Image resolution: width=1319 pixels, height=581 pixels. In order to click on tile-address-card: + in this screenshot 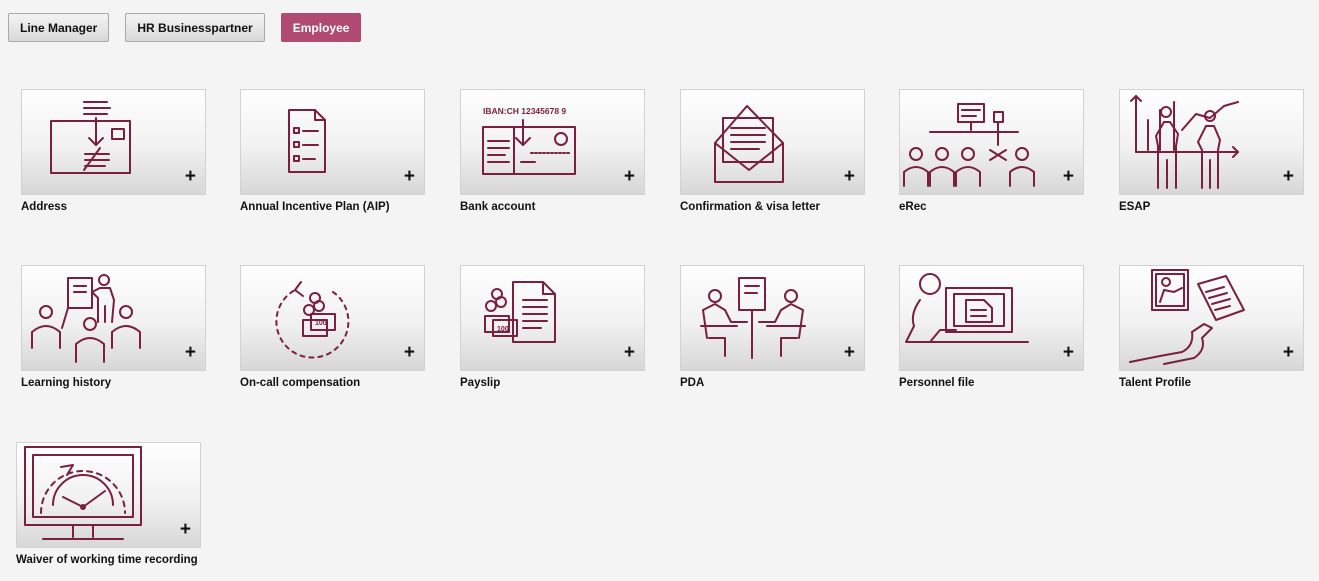, I will do `click(113, 142)`.